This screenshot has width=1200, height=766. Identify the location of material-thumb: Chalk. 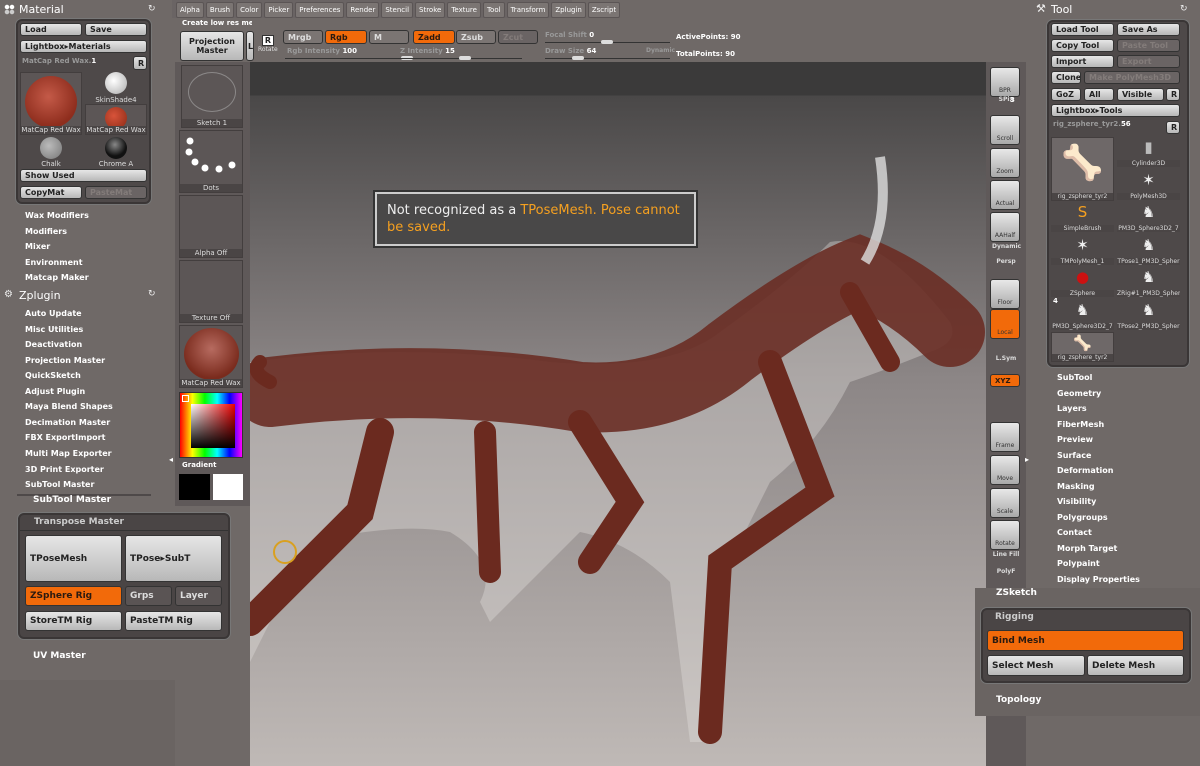
(51, 152).